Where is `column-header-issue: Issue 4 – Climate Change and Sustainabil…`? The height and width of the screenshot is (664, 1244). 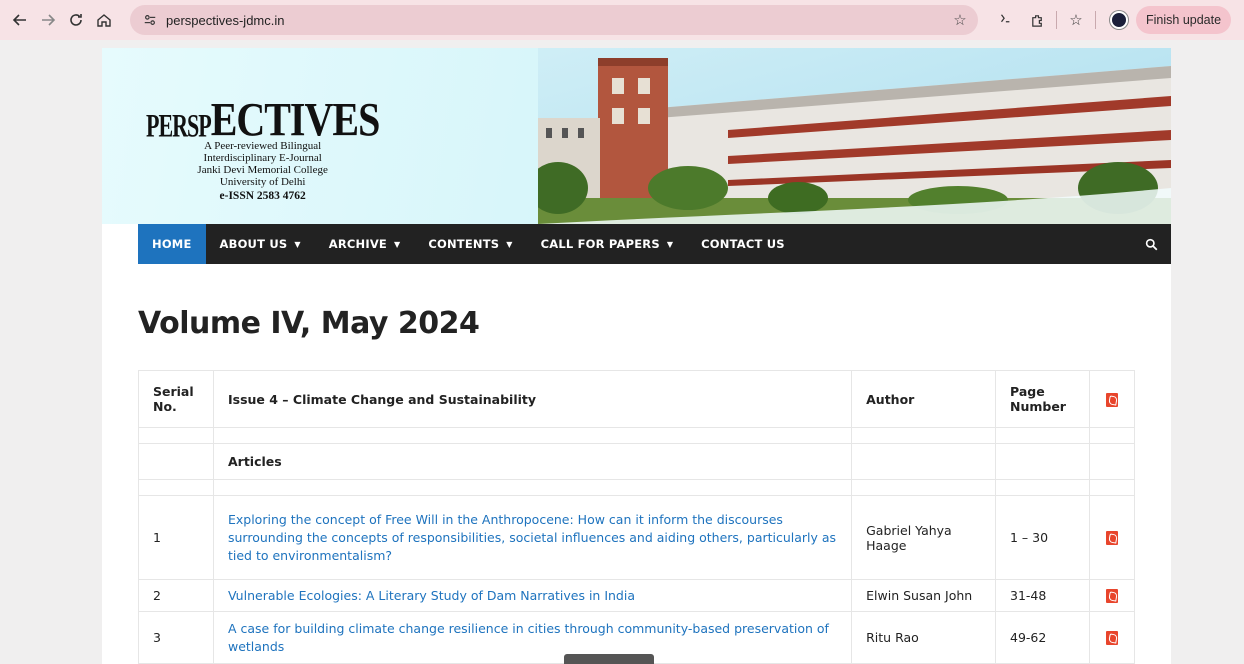
column-header-issue: Issue 4 – Climate Change and Sustainabil… is located at coordinates (532, 399).